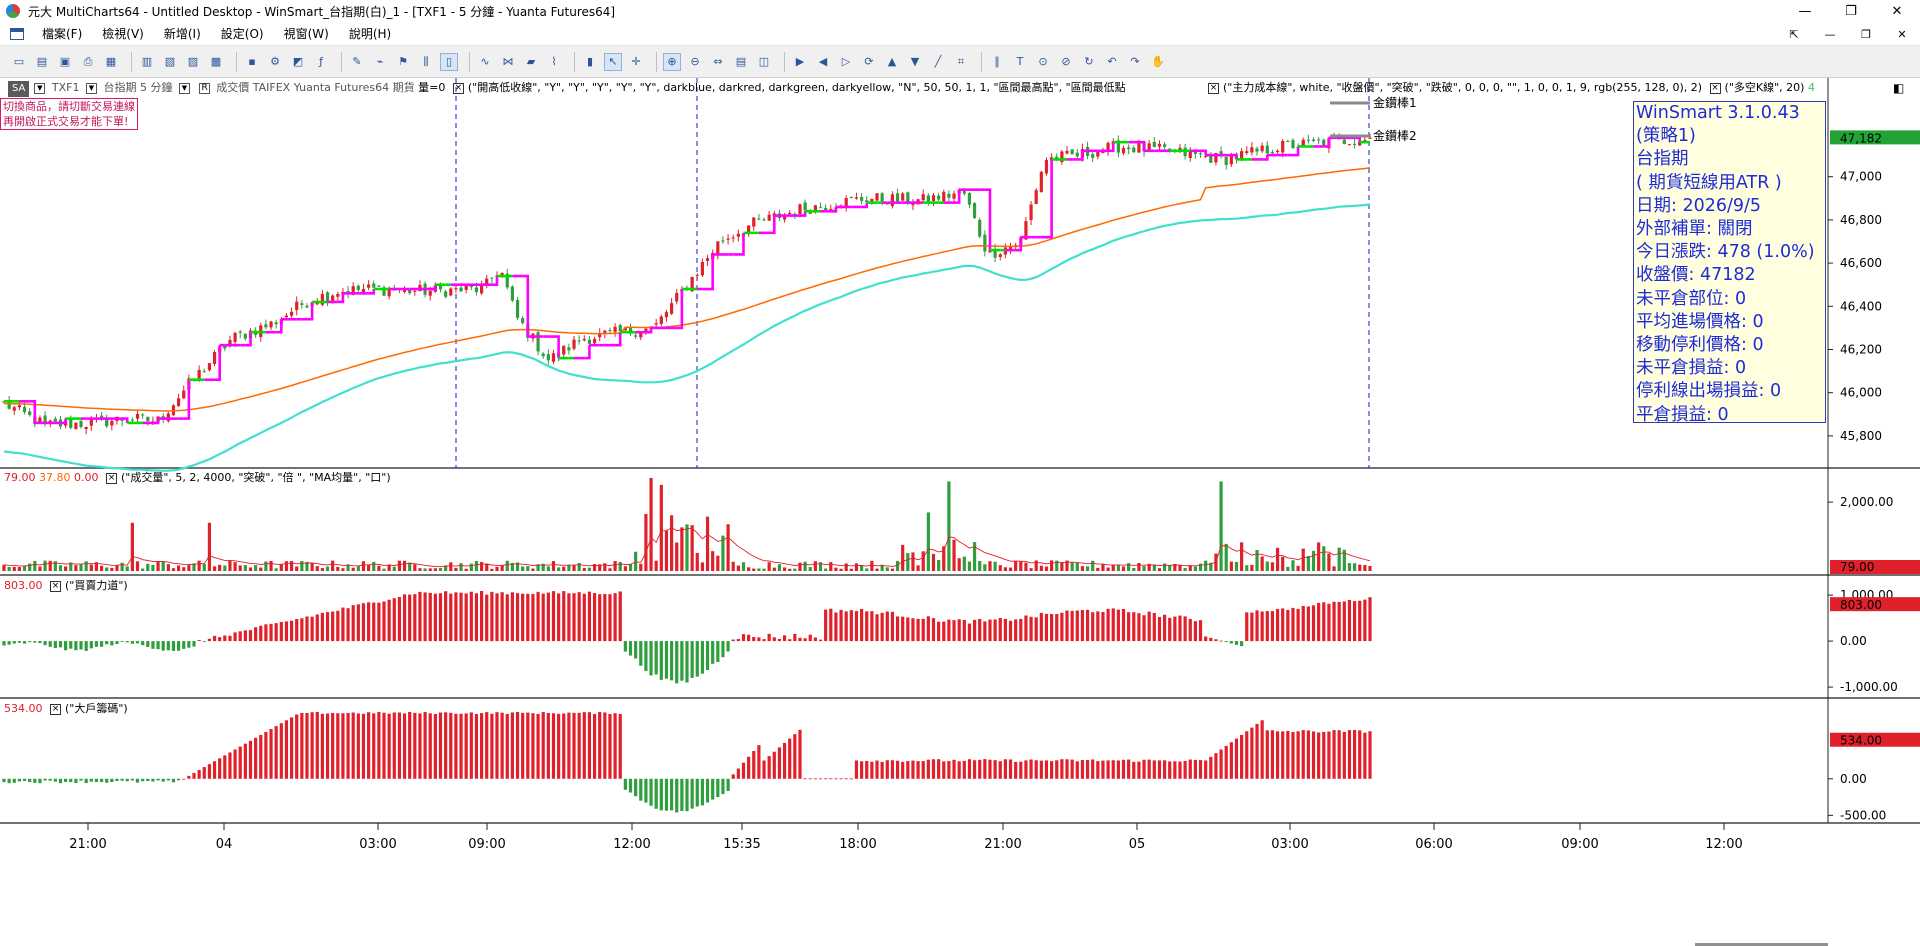 The width and height of the screenshot is (1920, 946). Describe the element at coordinates (275, 62) in the screenshot. I see `settings-icon: ⚙` at that location.